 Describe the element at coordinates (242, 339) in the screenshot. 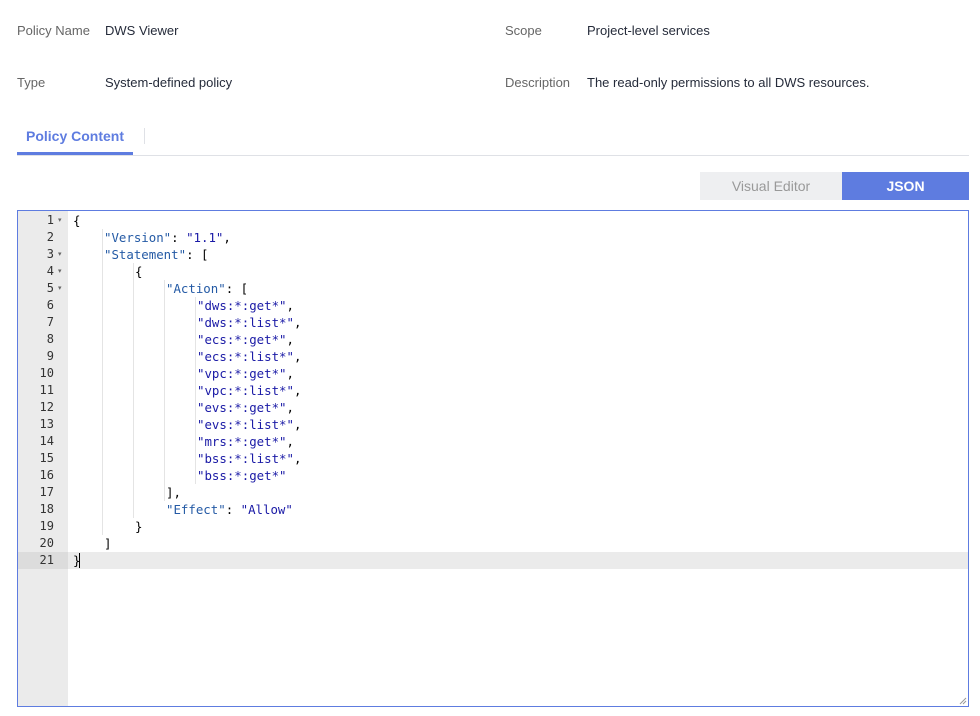

I see `json-string: "ecs:*:get*"` at that location.